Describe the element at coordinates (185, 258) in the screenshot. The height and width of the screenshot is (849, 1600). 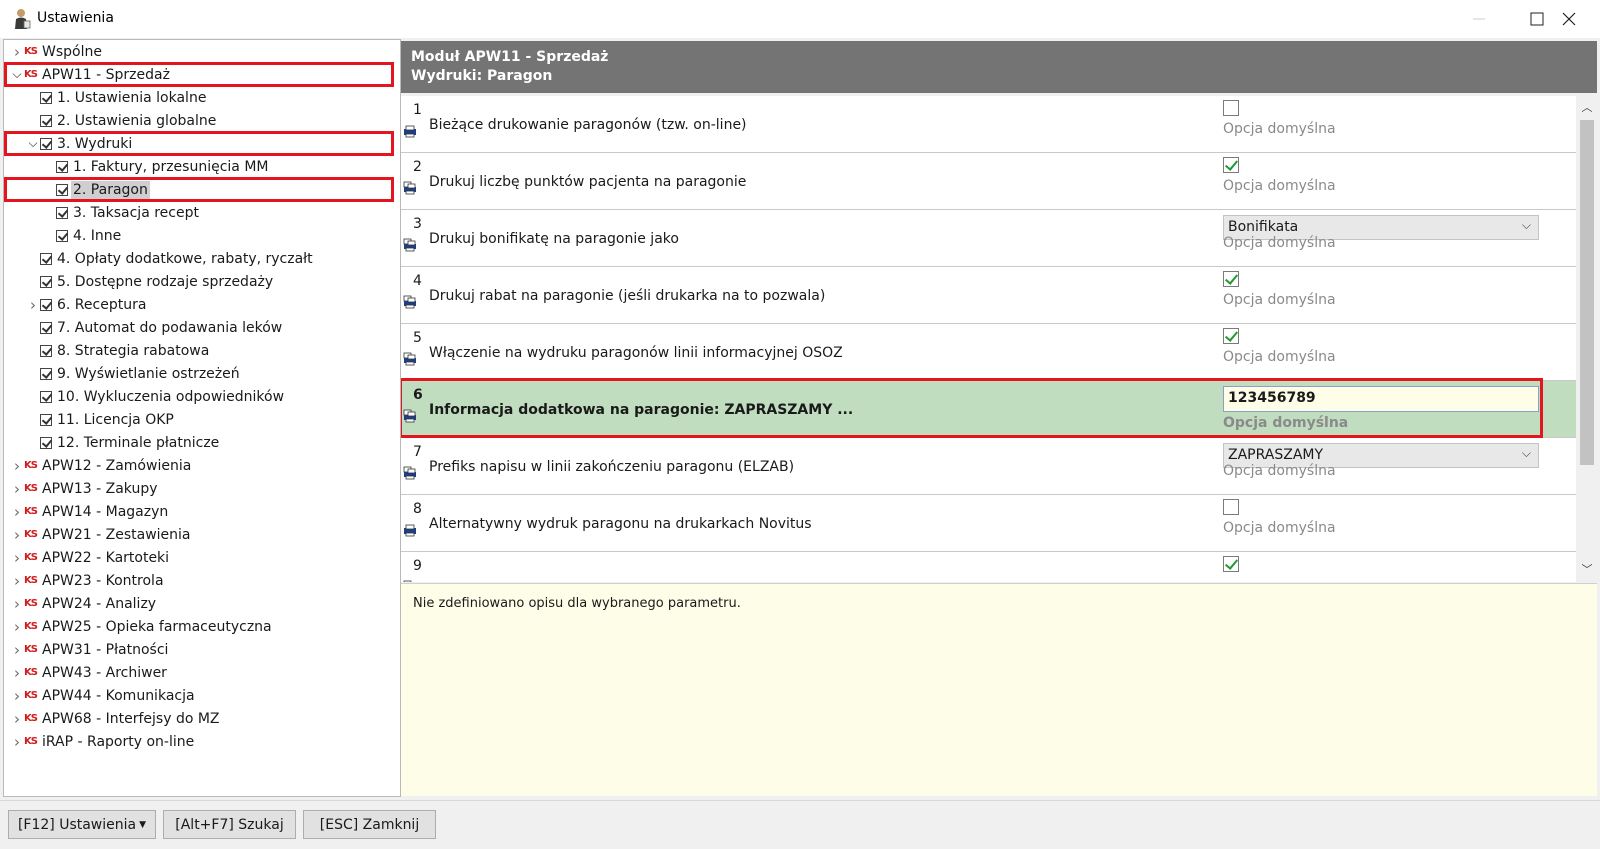
I see `tree-item-label: 4. Opłaty dodatkowe, rabaty, ryczałt` at that location.